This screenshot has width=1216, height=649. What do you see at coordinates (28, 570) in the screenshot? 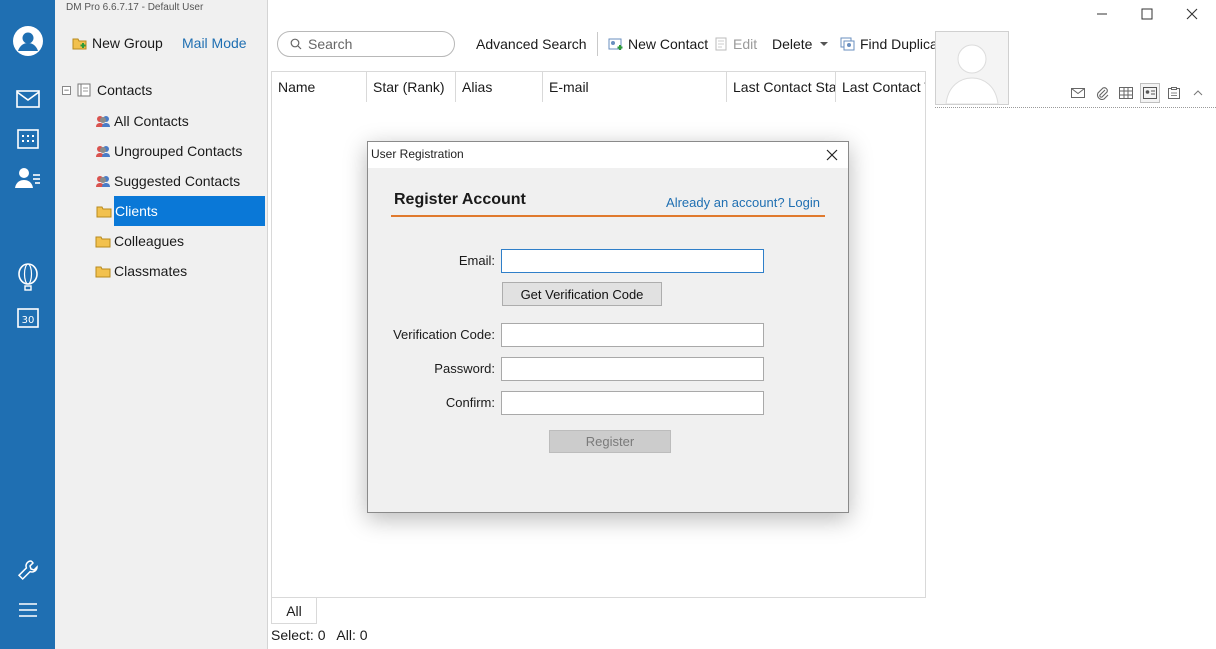
I see `wrench-icon` at bounding box center [28, 570].